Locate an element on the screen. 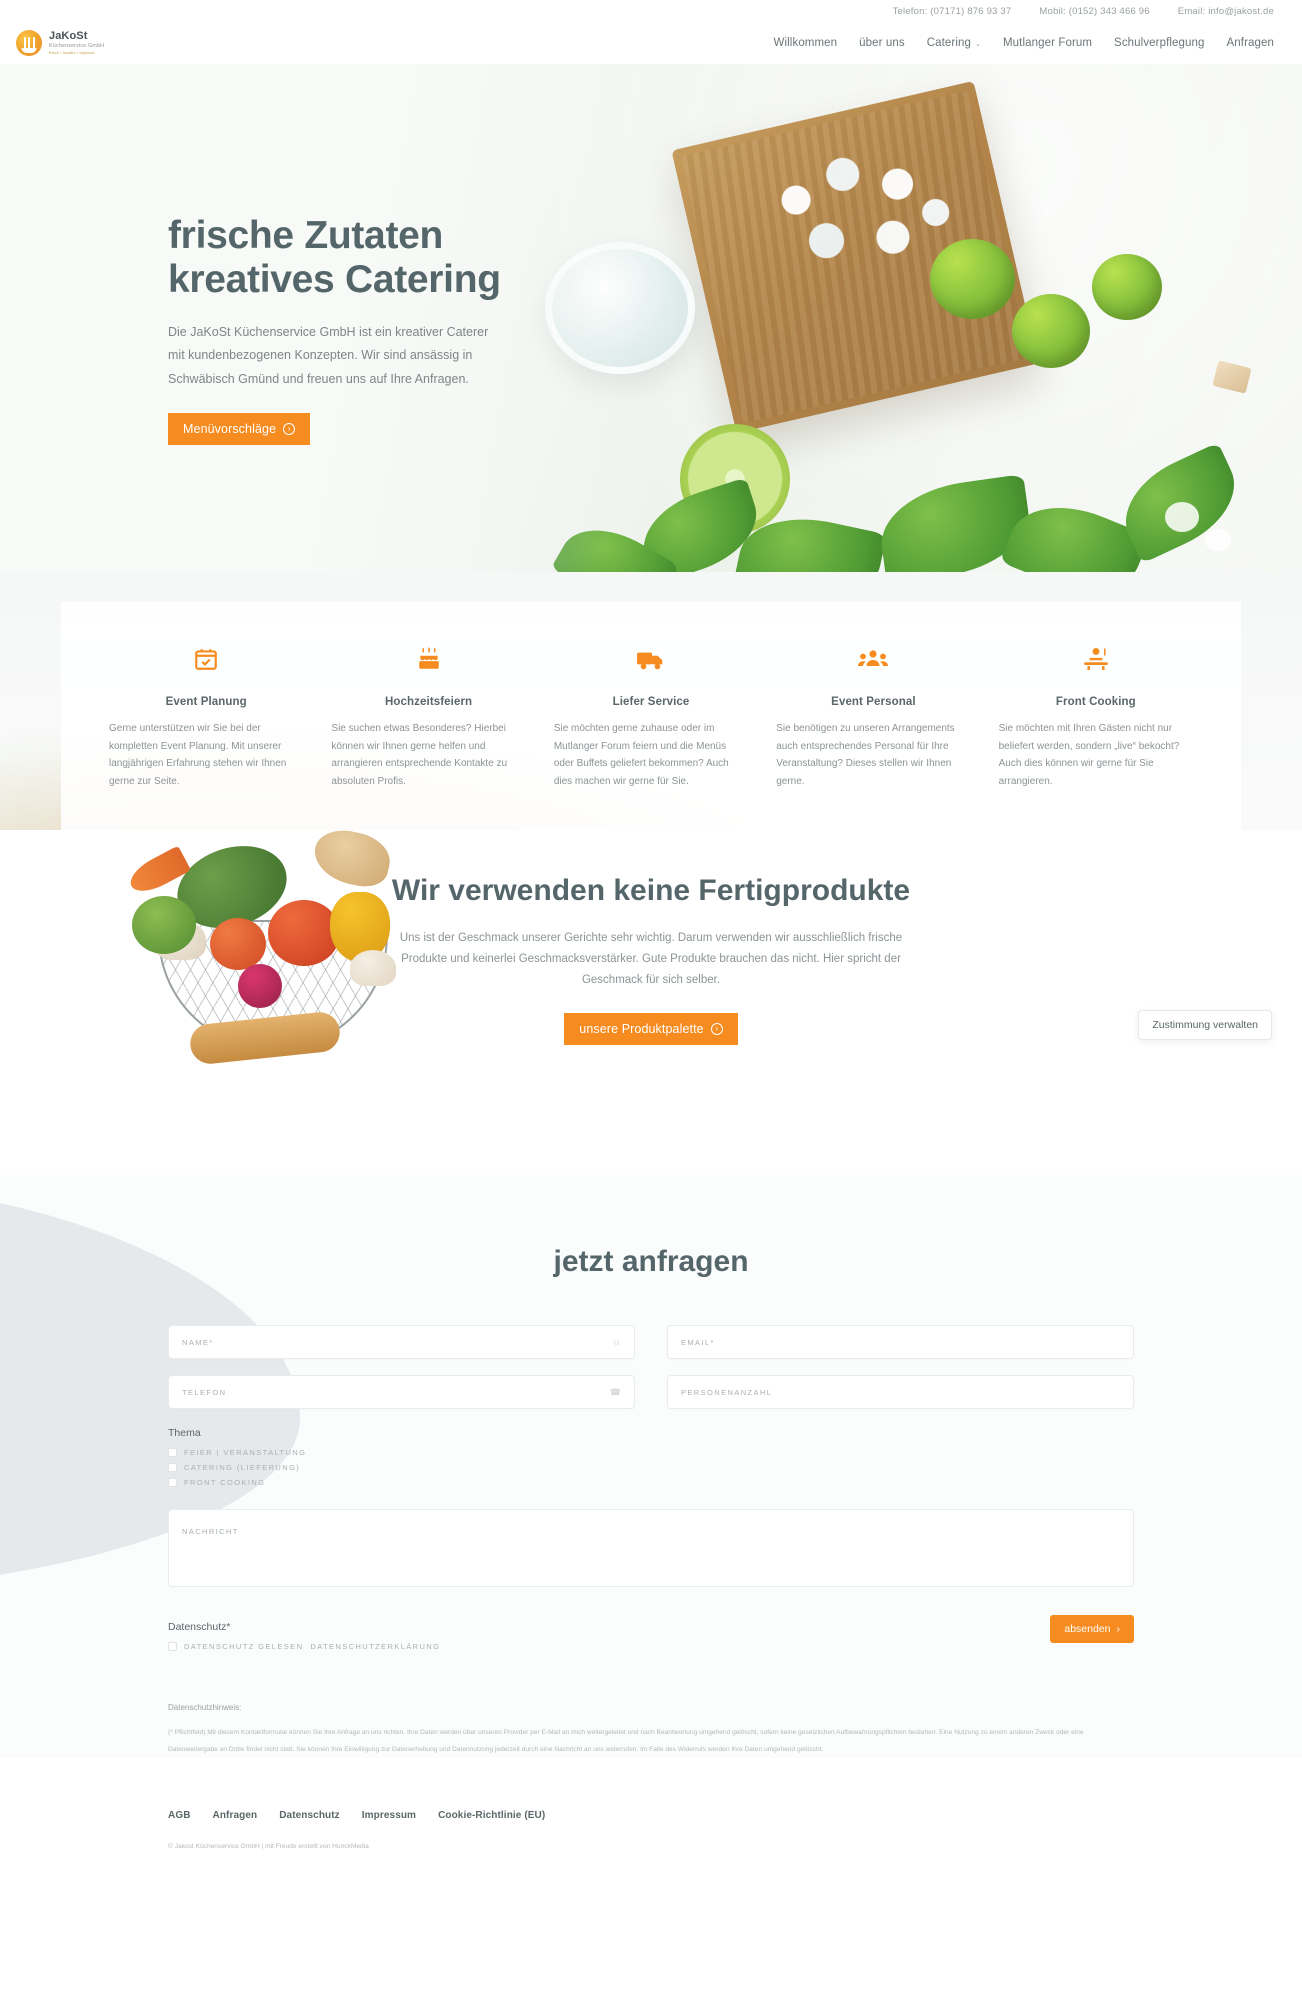 This screenshot has width=1302, height=2000. personenanzahl-input: PERSONENANZAHL is located at coordinates (900, 1392).